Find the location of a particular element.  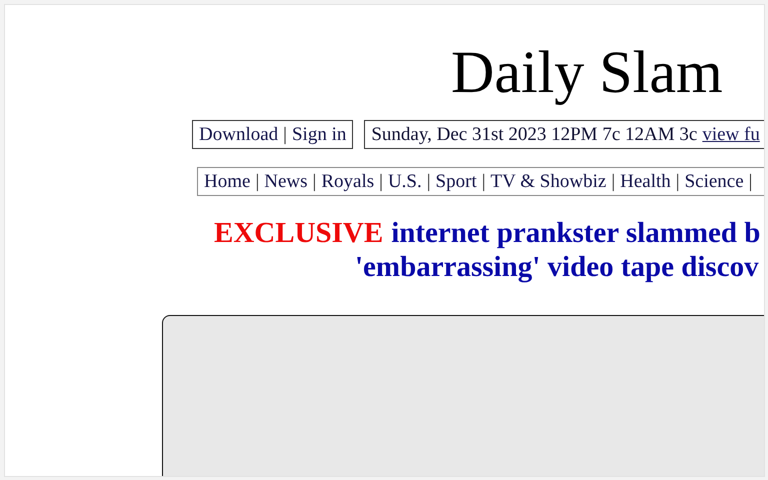

exclusive-label: EXCLUSIVE is located at coordinates (299, 233).